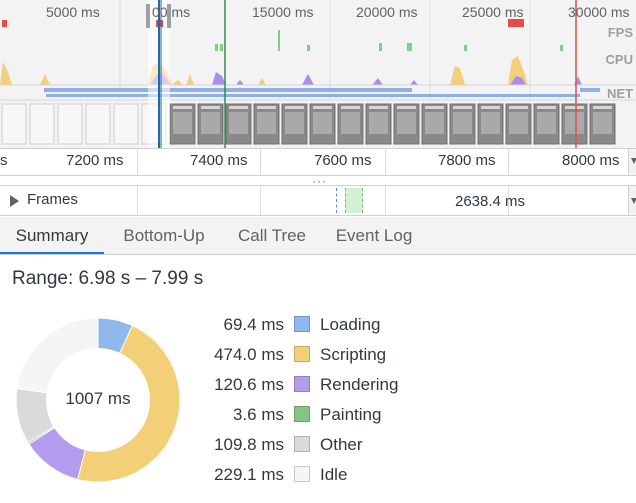 The height and width of the screenshot is (503, 636). Describe the element at coordinates (73, 12) in the screenshot. I see `overview-tick: 5000 ms` at that location.